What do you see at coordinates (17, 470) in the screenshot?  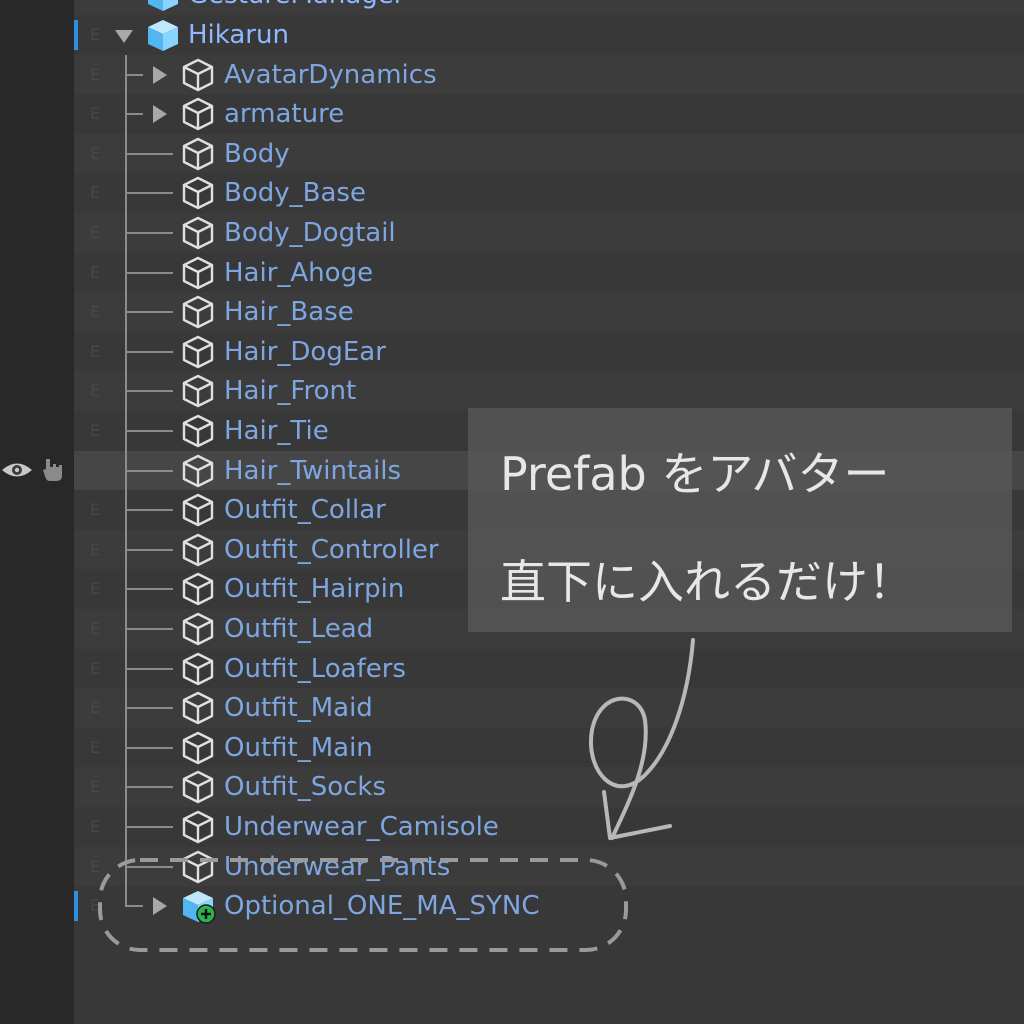 I see `eye-icon` at bounding box center [17, 470].